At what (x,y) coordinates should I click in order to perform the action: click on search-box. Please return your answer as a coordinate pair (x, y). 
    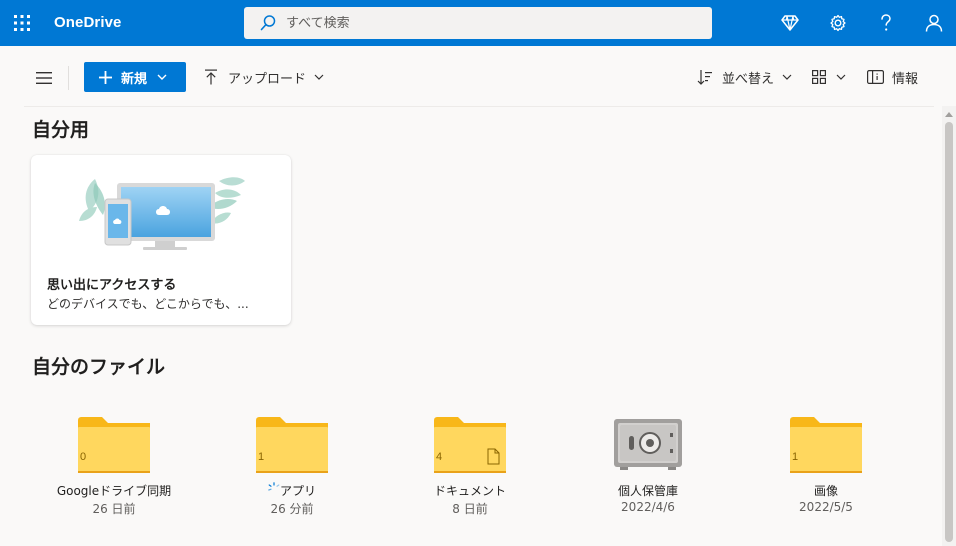
    Looking at the image, I should click on (478, 23).